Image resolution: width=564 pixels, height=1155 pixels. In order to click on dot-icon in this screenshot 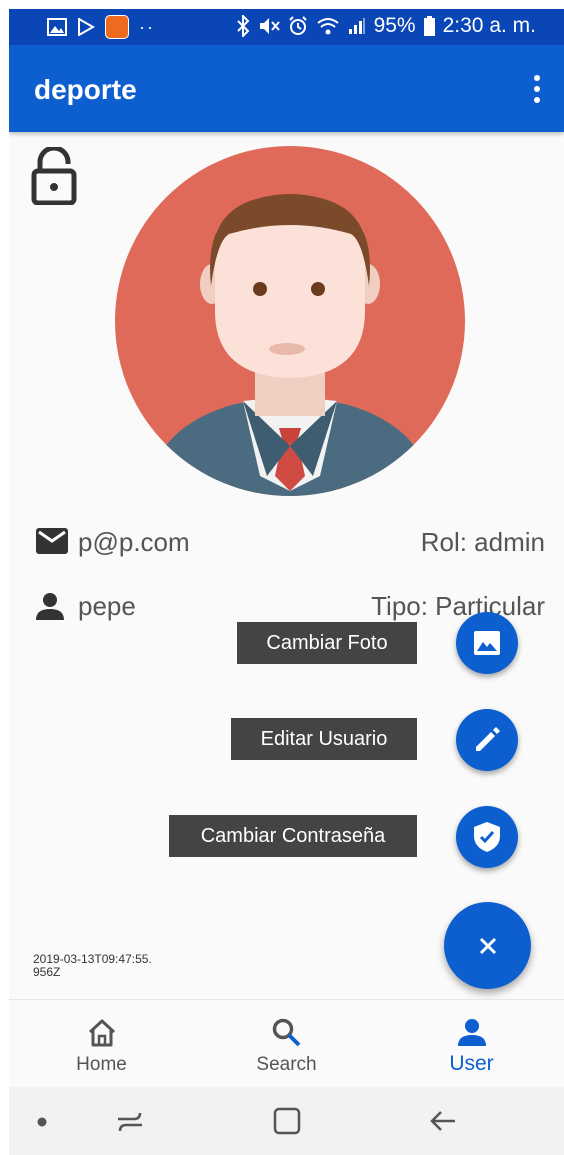, I will do `click(42, 1122)`.